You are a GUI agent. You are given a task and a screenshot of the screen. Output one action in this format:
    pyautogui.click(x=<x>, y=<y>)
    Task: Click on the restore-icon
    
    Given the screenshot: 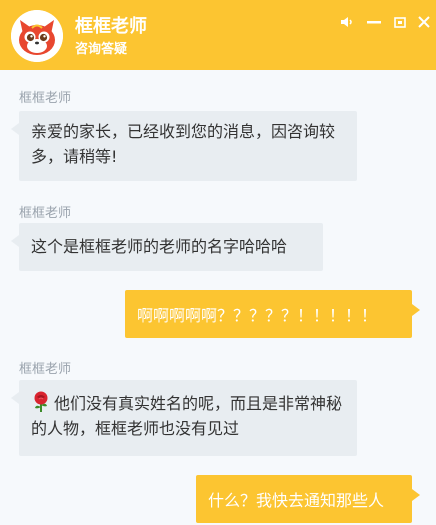 What is the action you would take?
    pyautogui.click(x=400, y=22)
    